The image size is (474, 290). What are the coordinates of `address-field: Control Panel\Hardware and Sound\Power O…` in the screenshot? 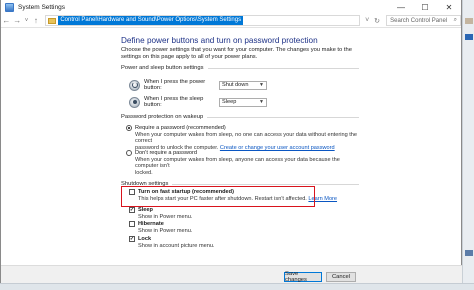 It's located at (203, 20).